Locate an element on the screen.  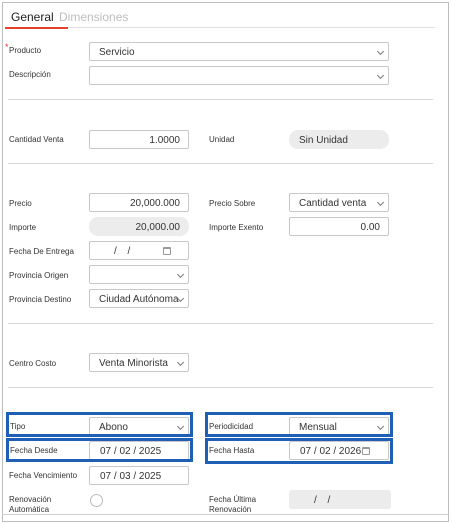
importe-label: Importe is located at coordinates (23, 227).